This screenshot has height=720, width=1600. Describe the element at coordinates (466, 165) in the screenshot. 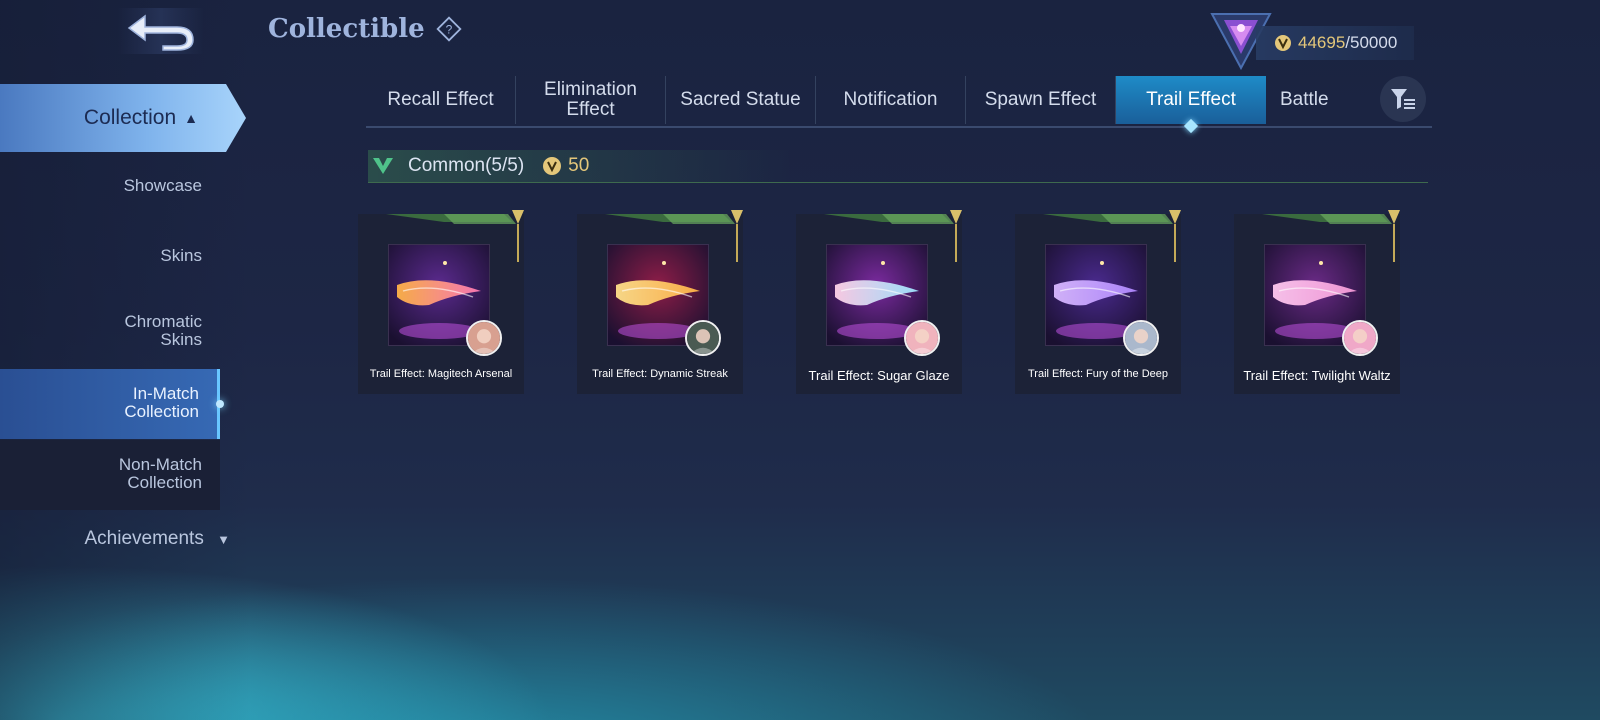

I see `rarity-label: Common(5/5)` at that location.